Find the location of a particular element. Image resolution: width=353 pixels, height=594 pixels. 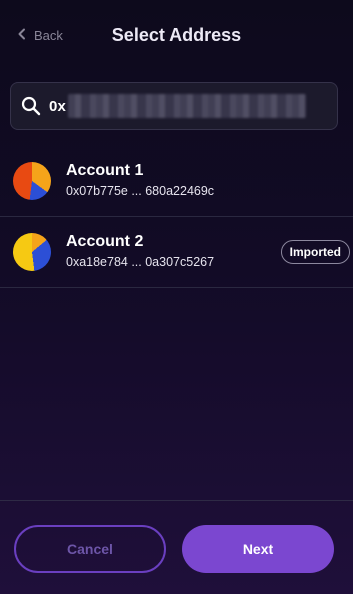

search-input: 0x is located at coordinates (174, 106).